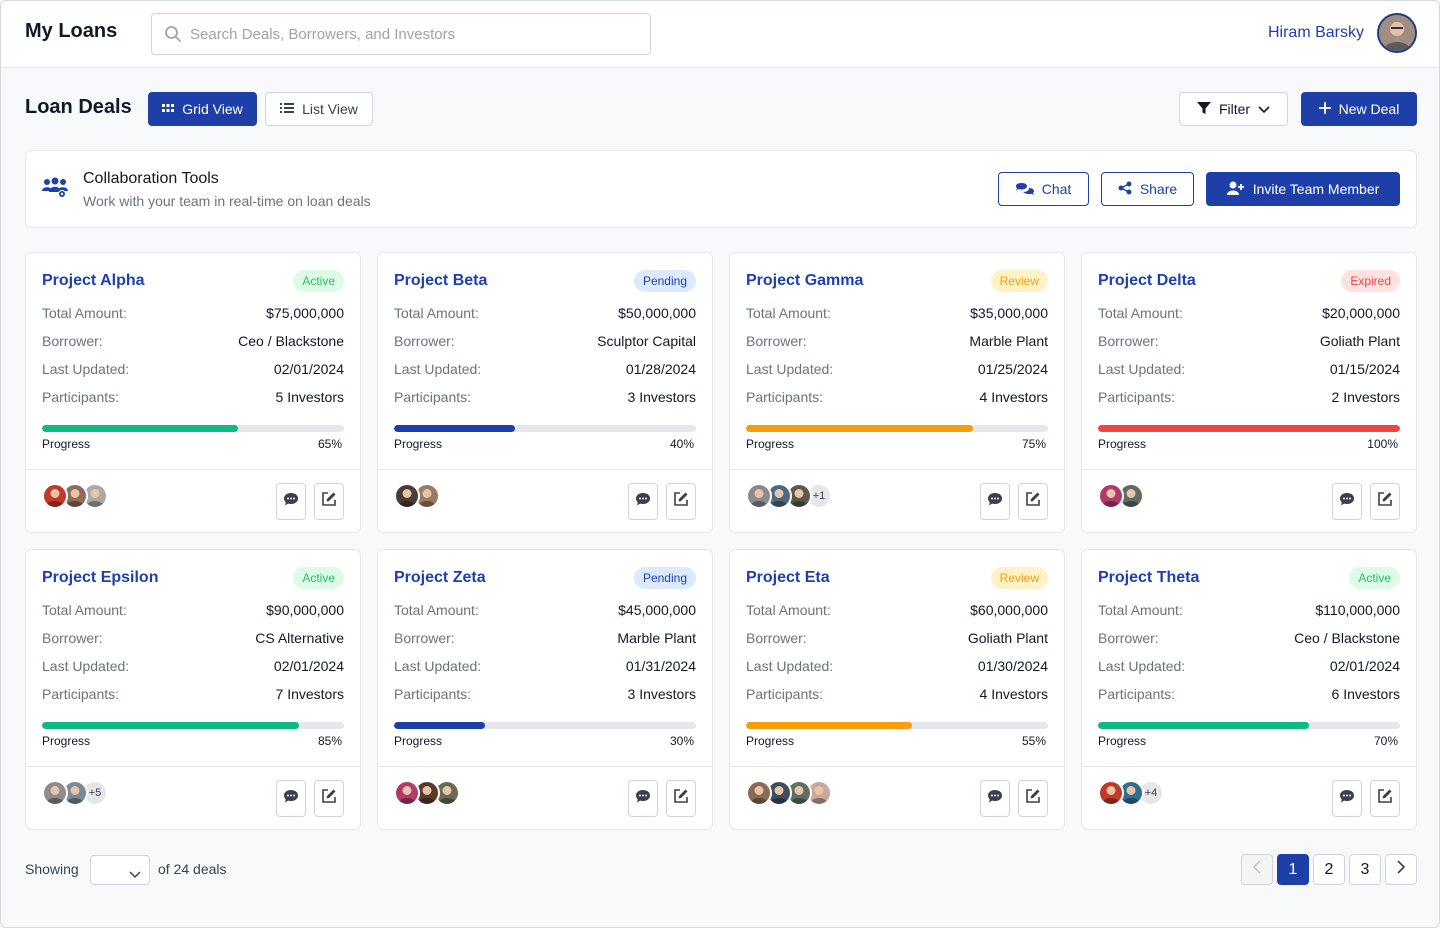 This screenshot has width=1440, height=928. I want to click on card-divider, so click(545, 766).